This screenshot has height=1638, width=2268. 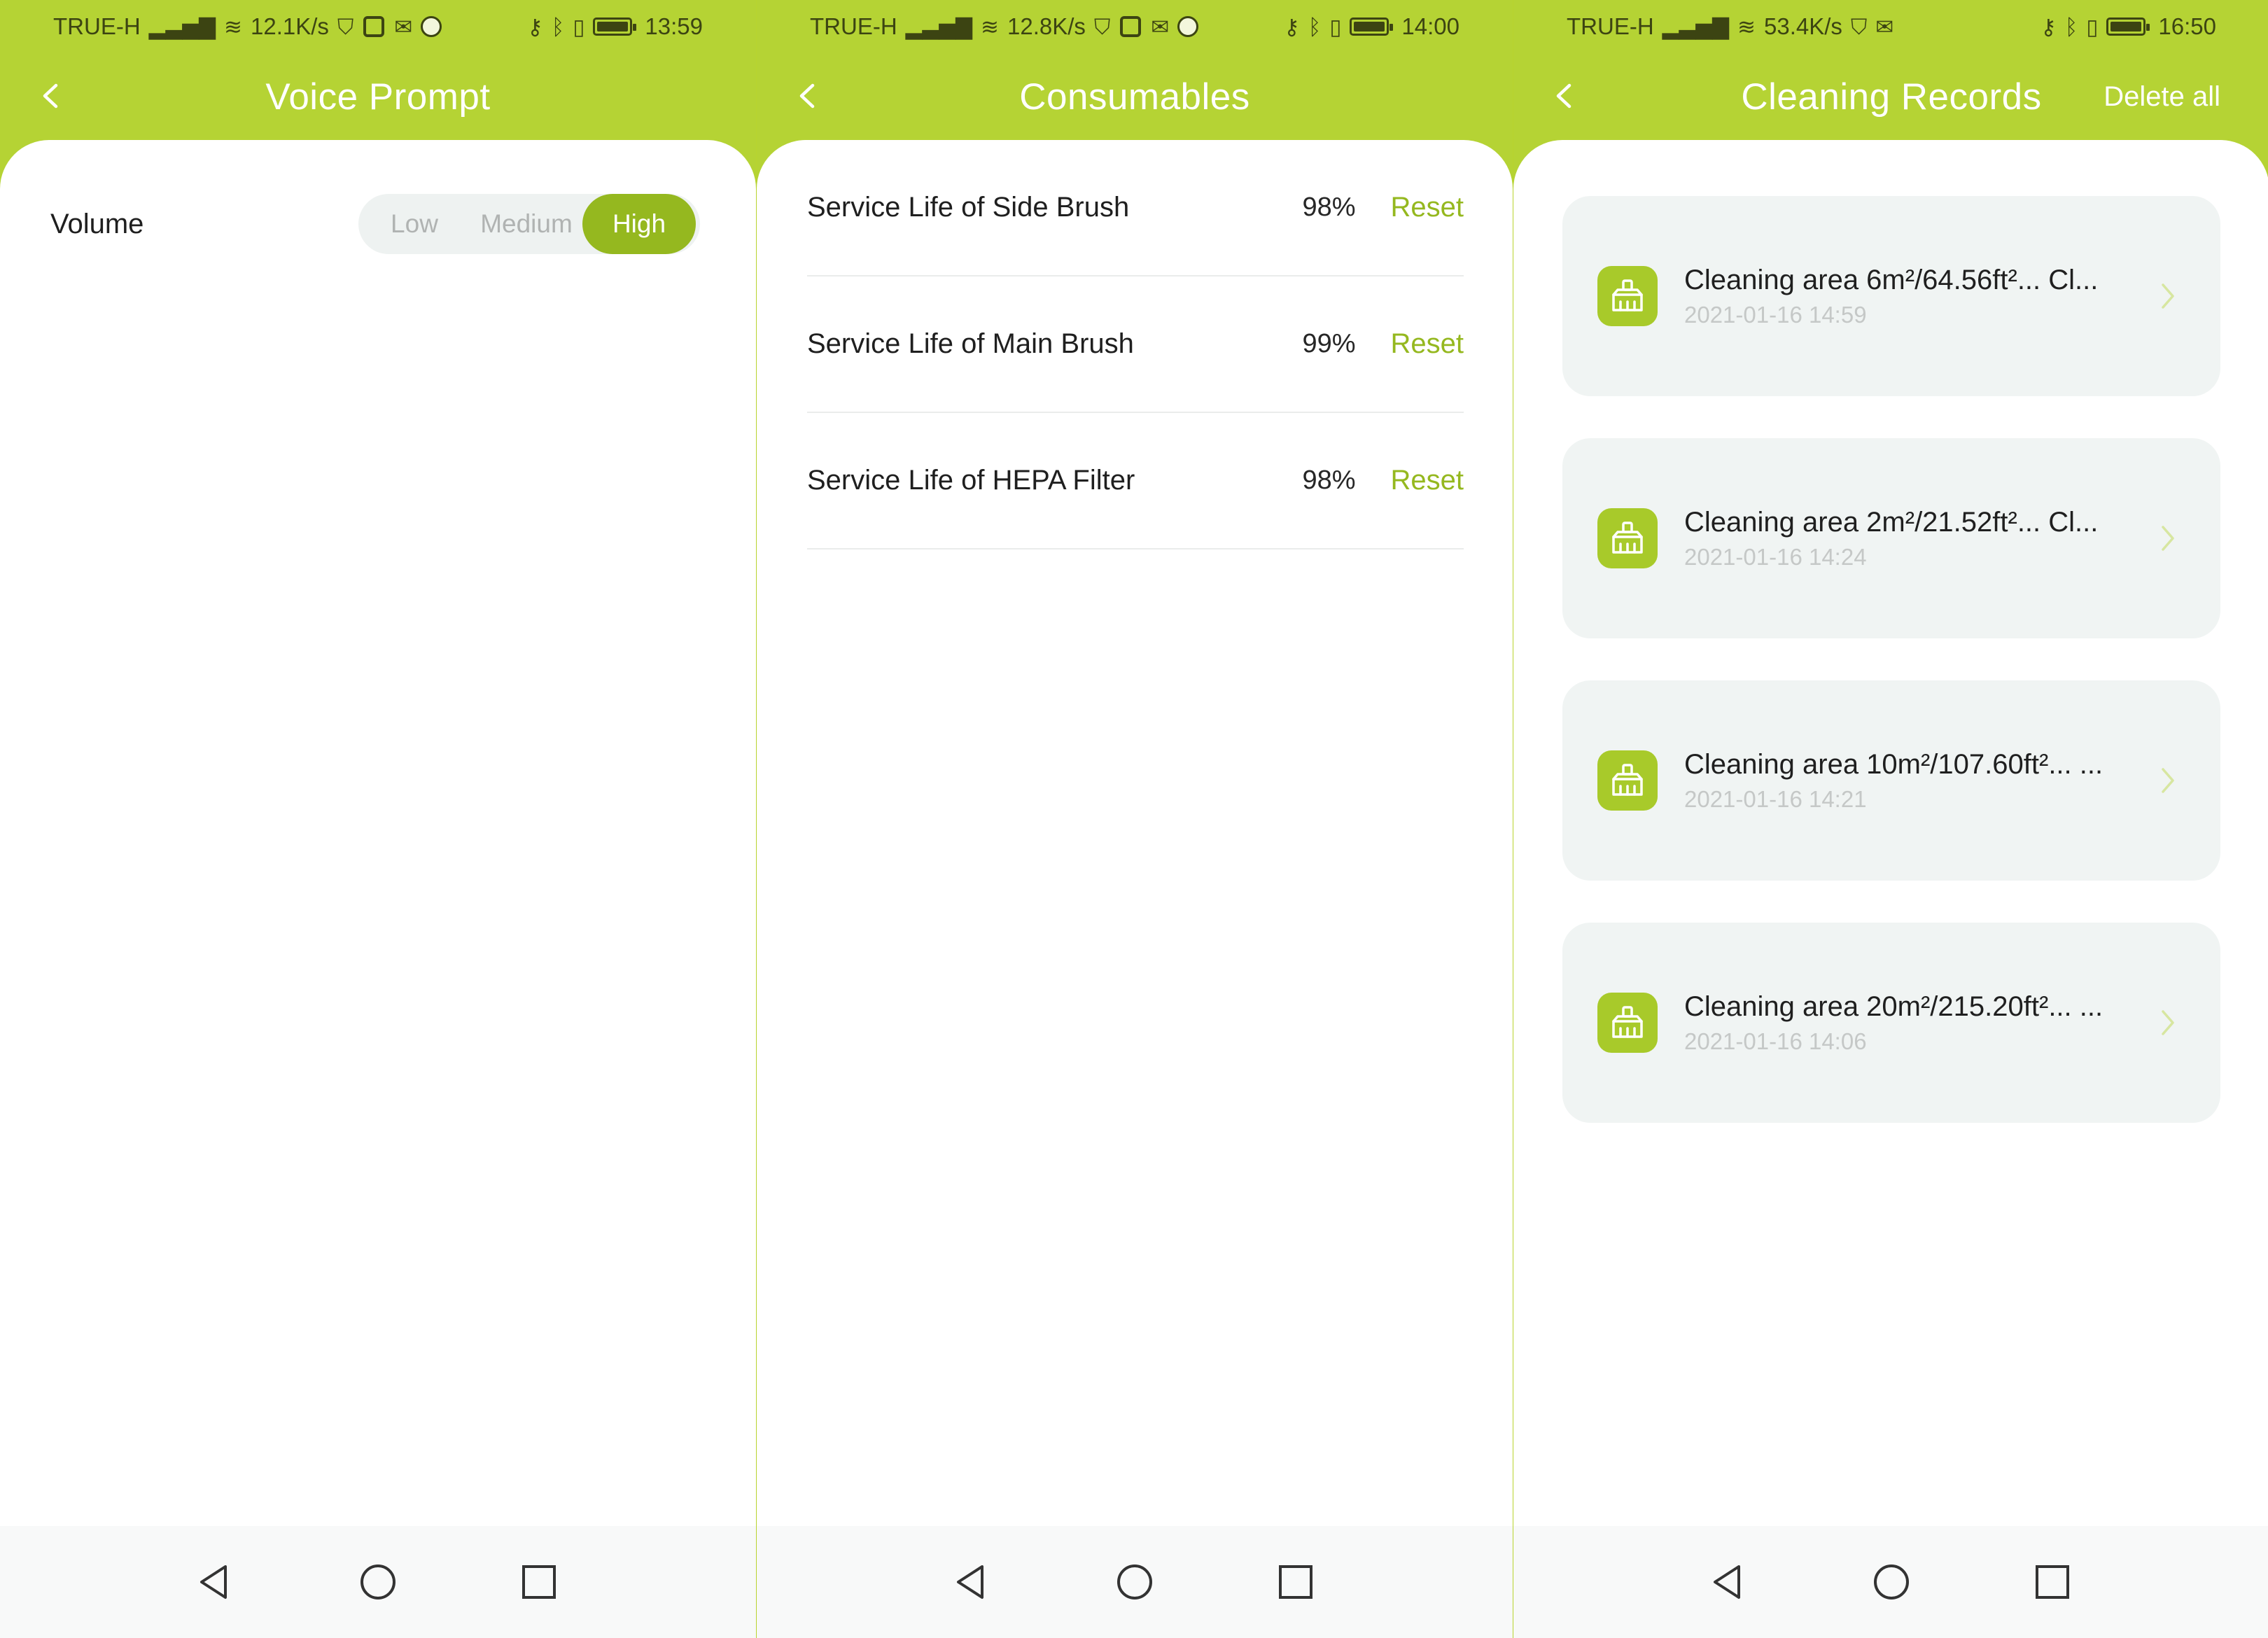 I want to click on volume-option-low: Low, so click(x=414, y=224).